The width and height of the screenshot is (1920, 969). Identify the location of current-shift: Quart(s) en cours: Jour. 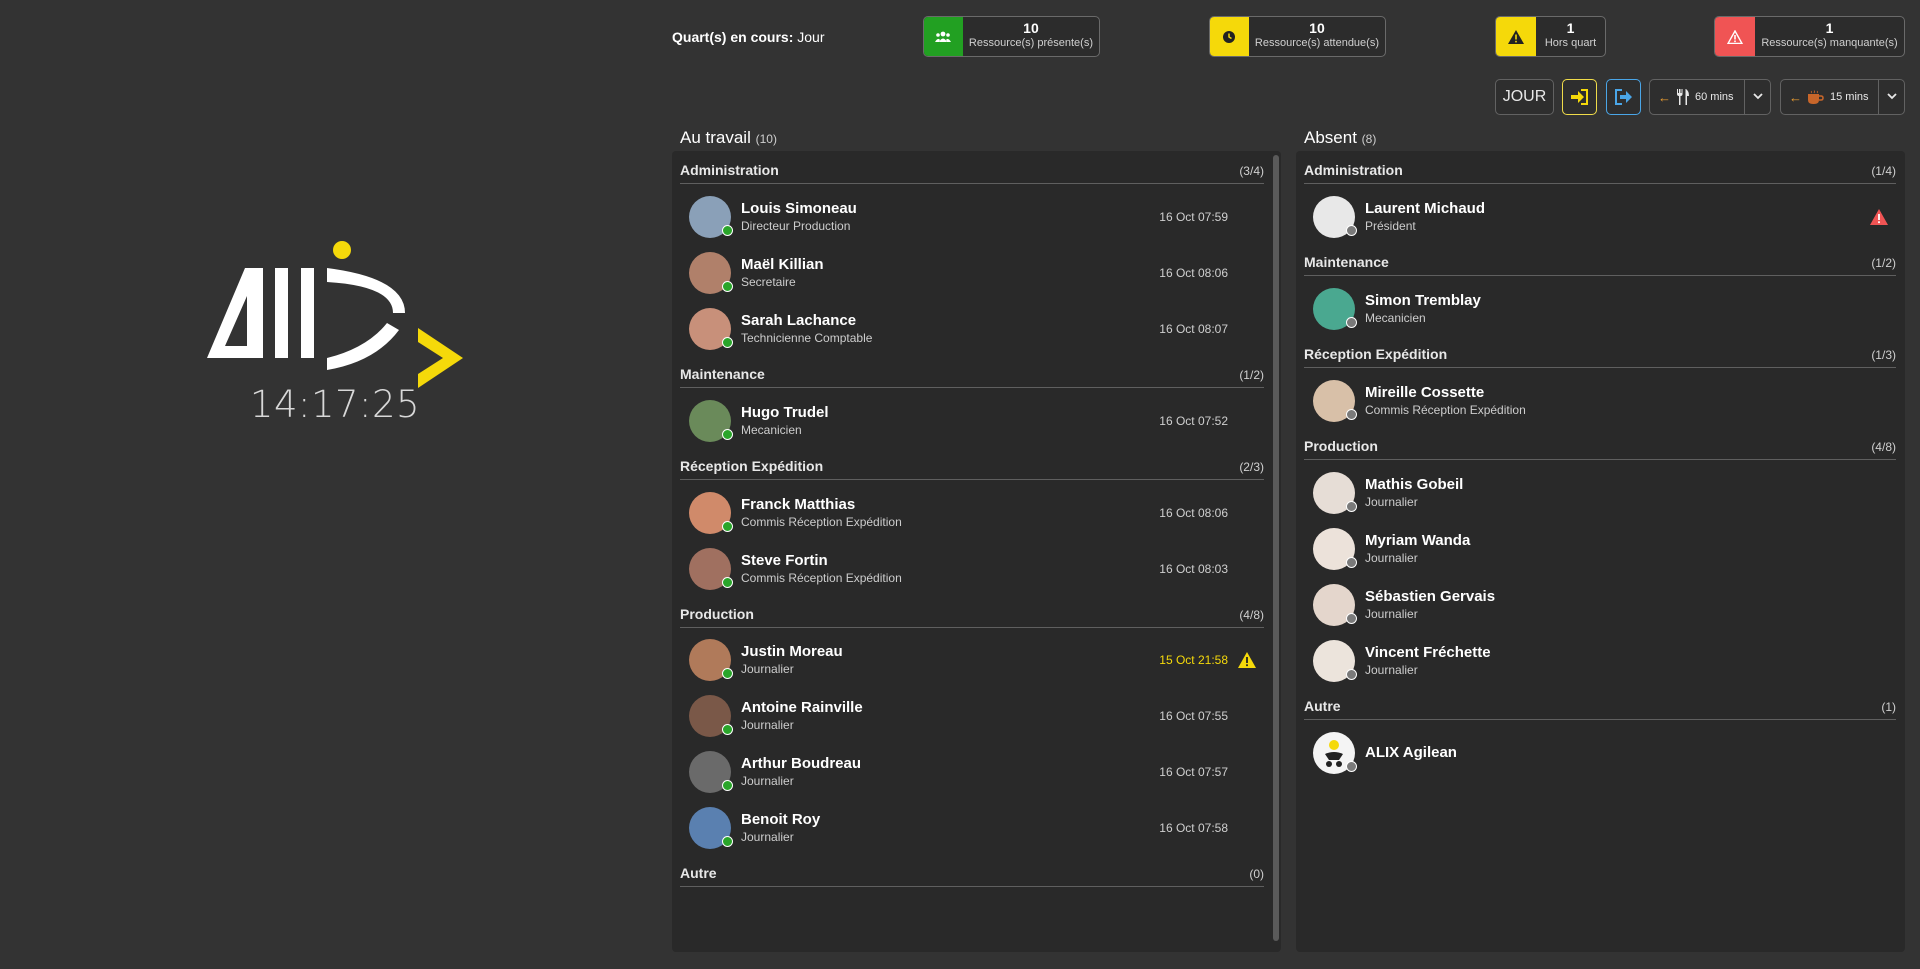
(748, 37).